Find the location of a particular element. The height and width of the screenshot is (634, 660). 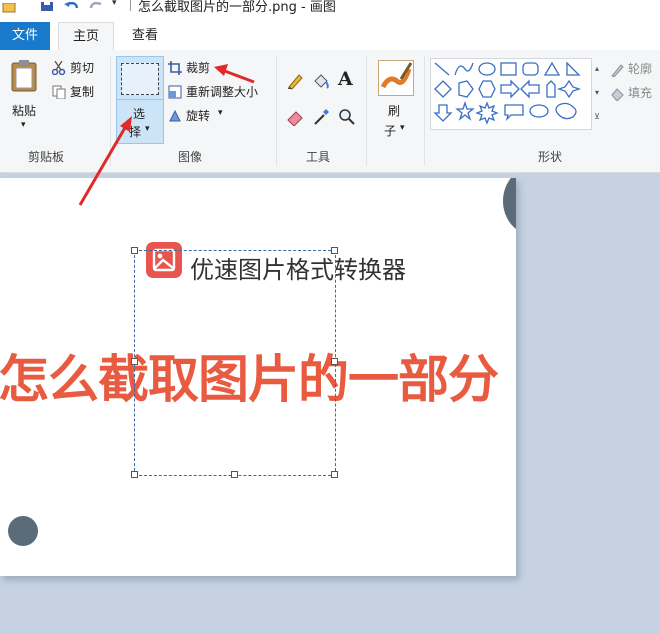

annotation-arrows is located at coordinates (166, 135).